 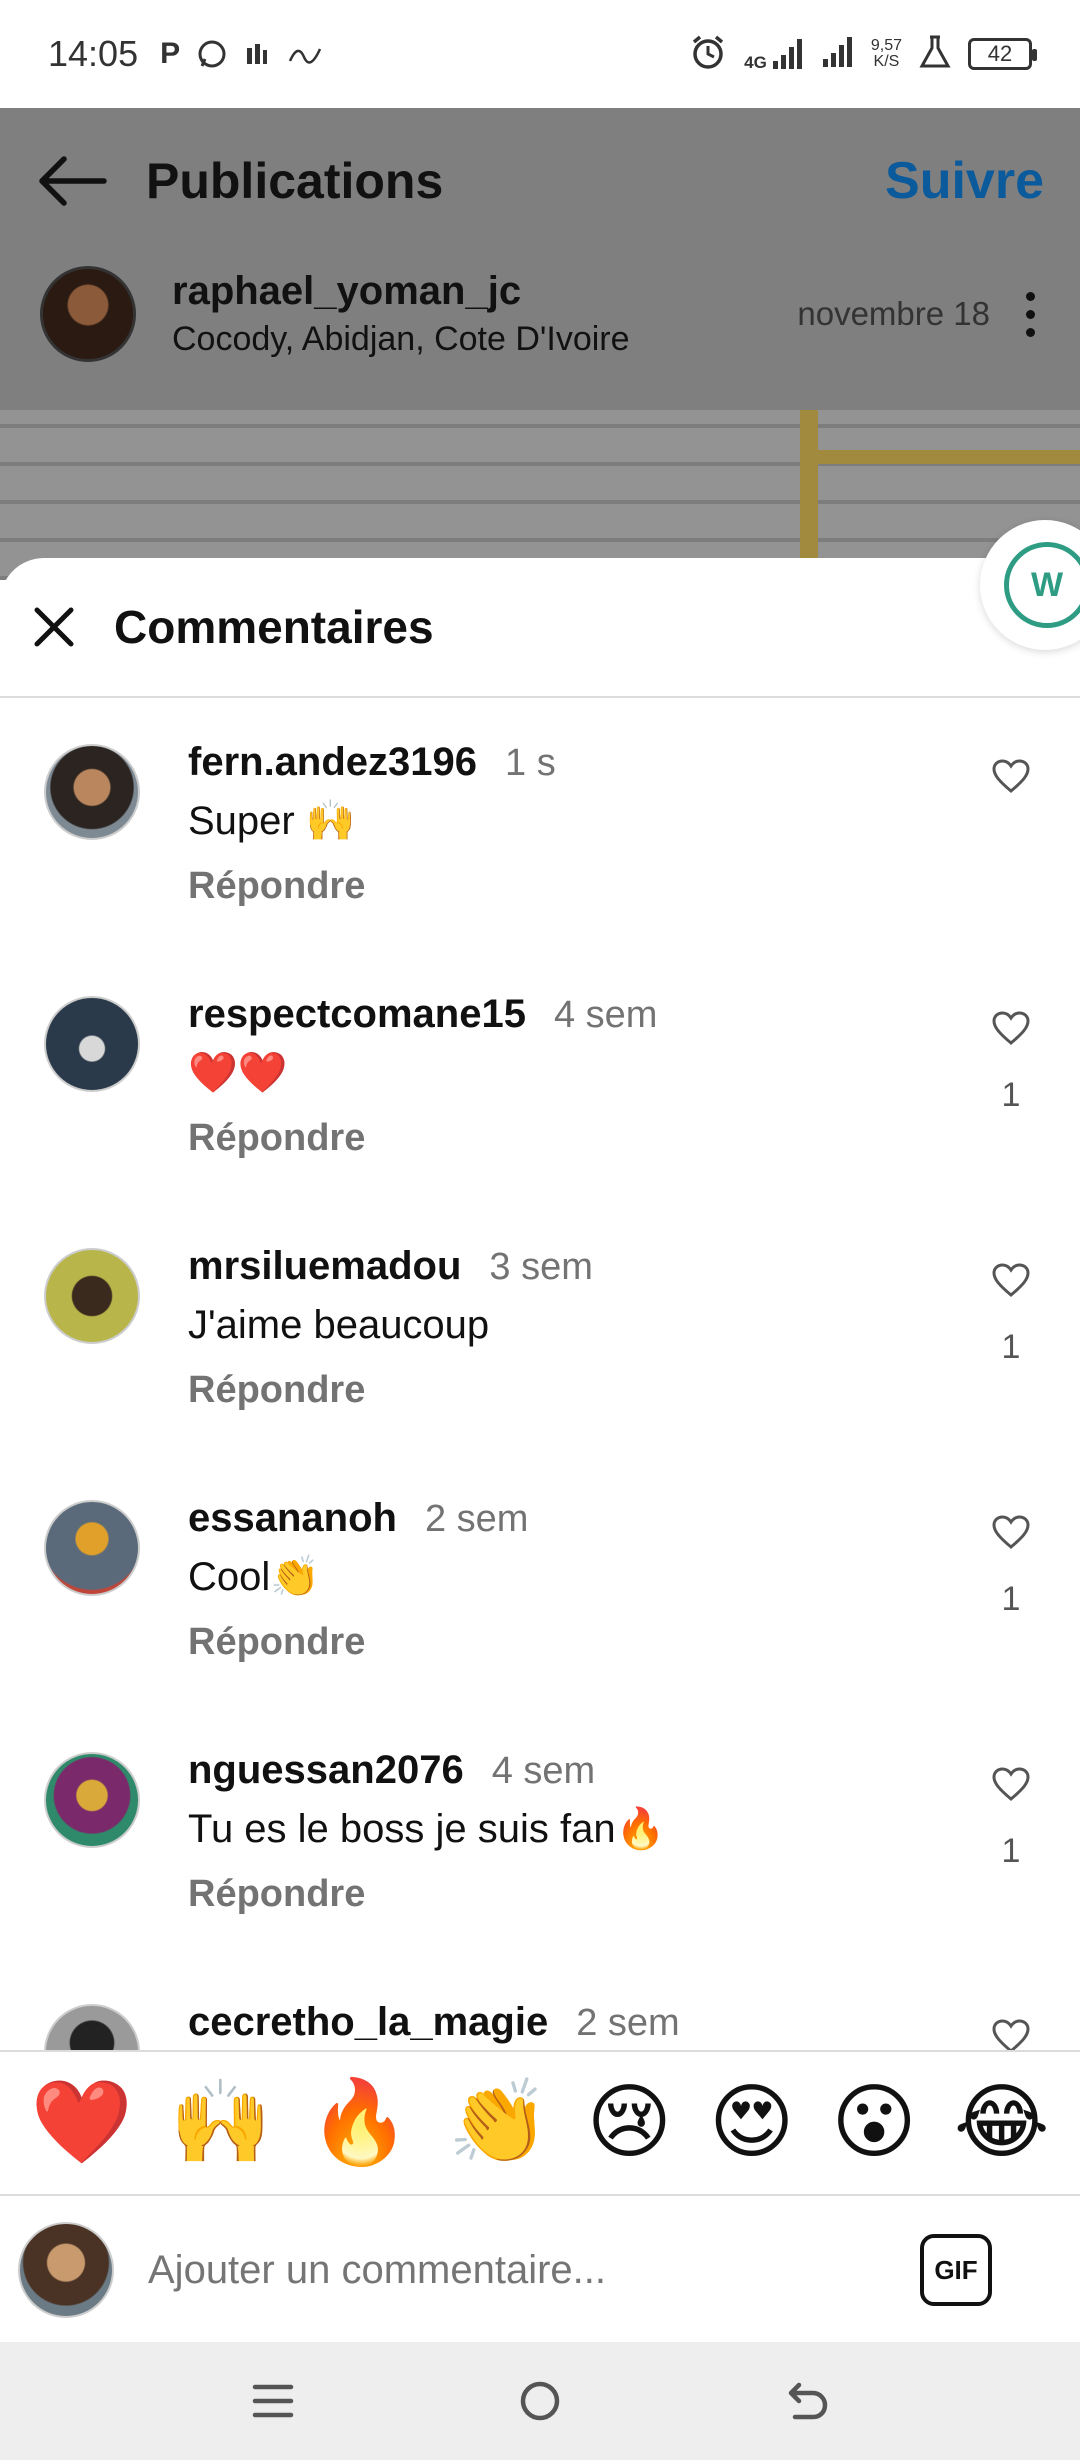 I want to click on comment-input, so click(x=518, y=2270).